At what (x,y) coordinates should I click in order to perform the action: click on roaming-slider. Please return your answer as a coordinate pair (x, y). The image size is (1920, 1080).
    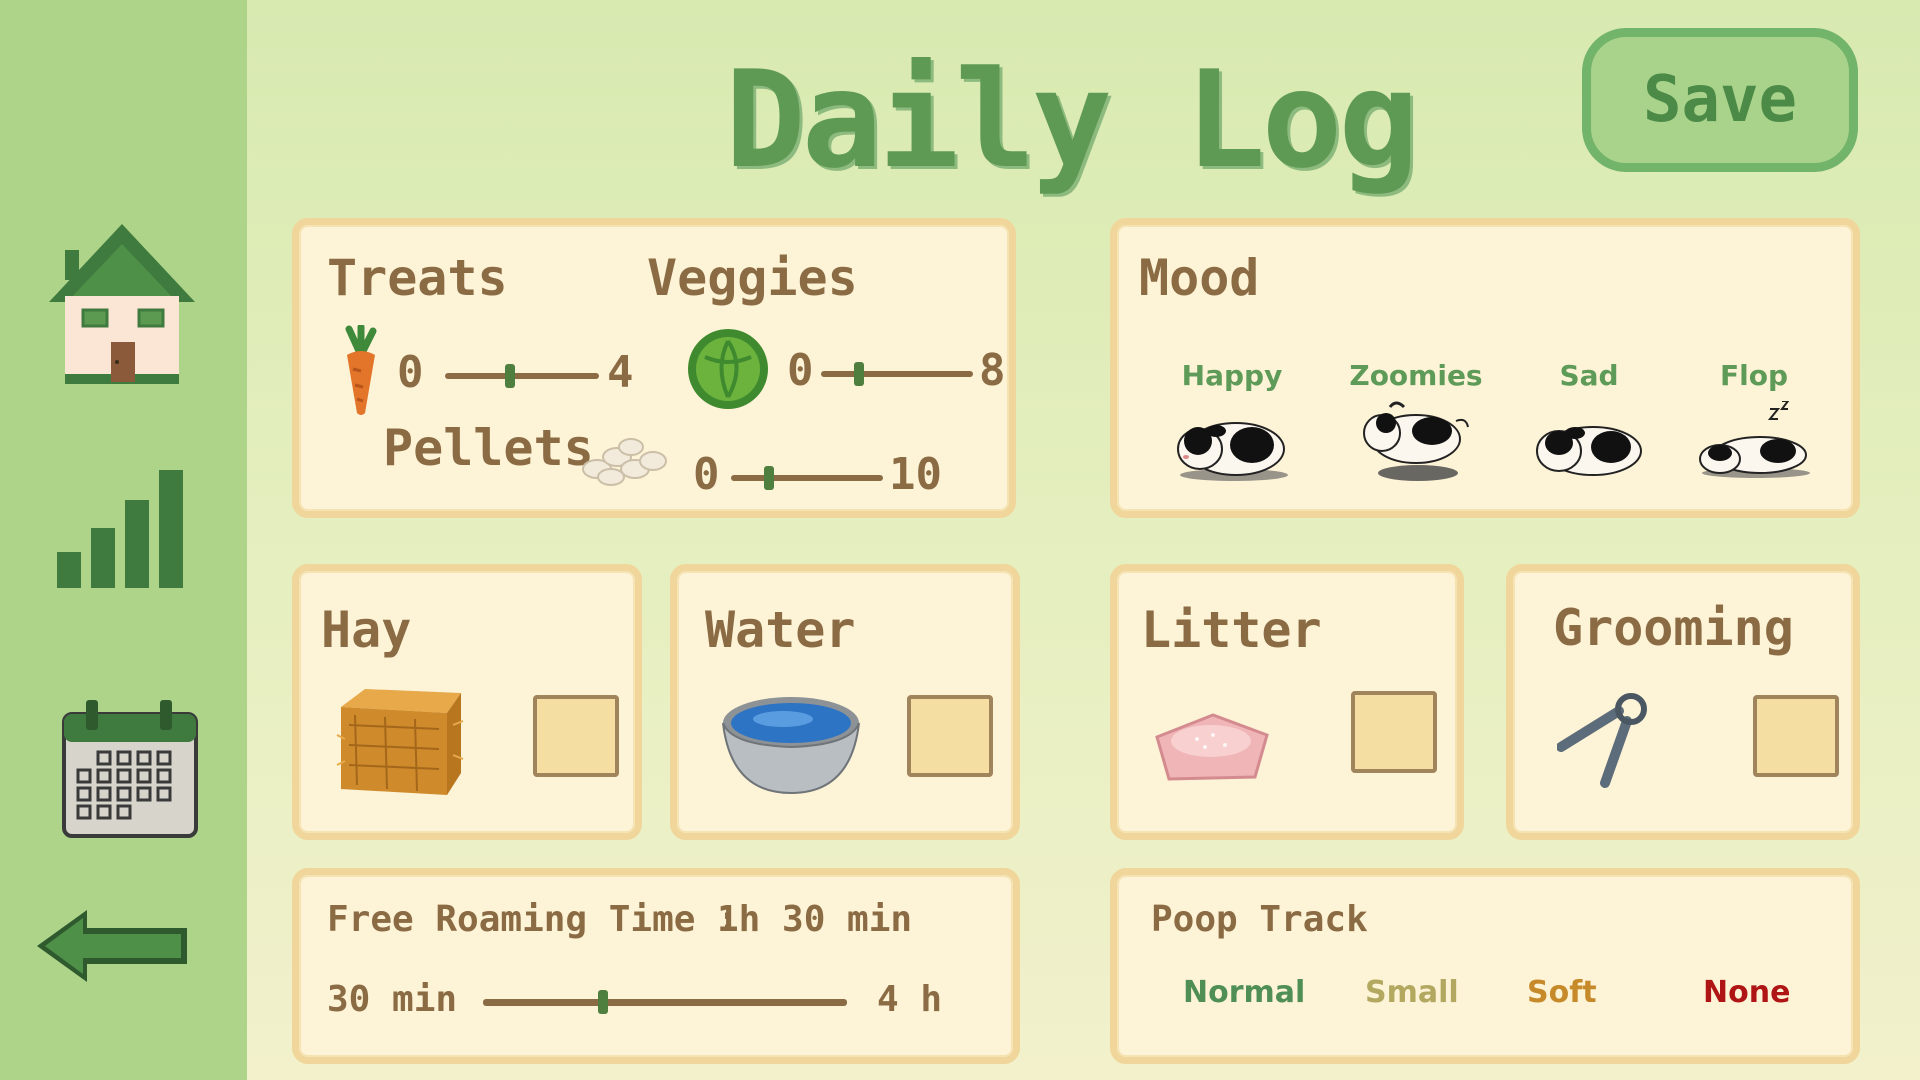
    Looking at the image, I should click on (665, 1002).